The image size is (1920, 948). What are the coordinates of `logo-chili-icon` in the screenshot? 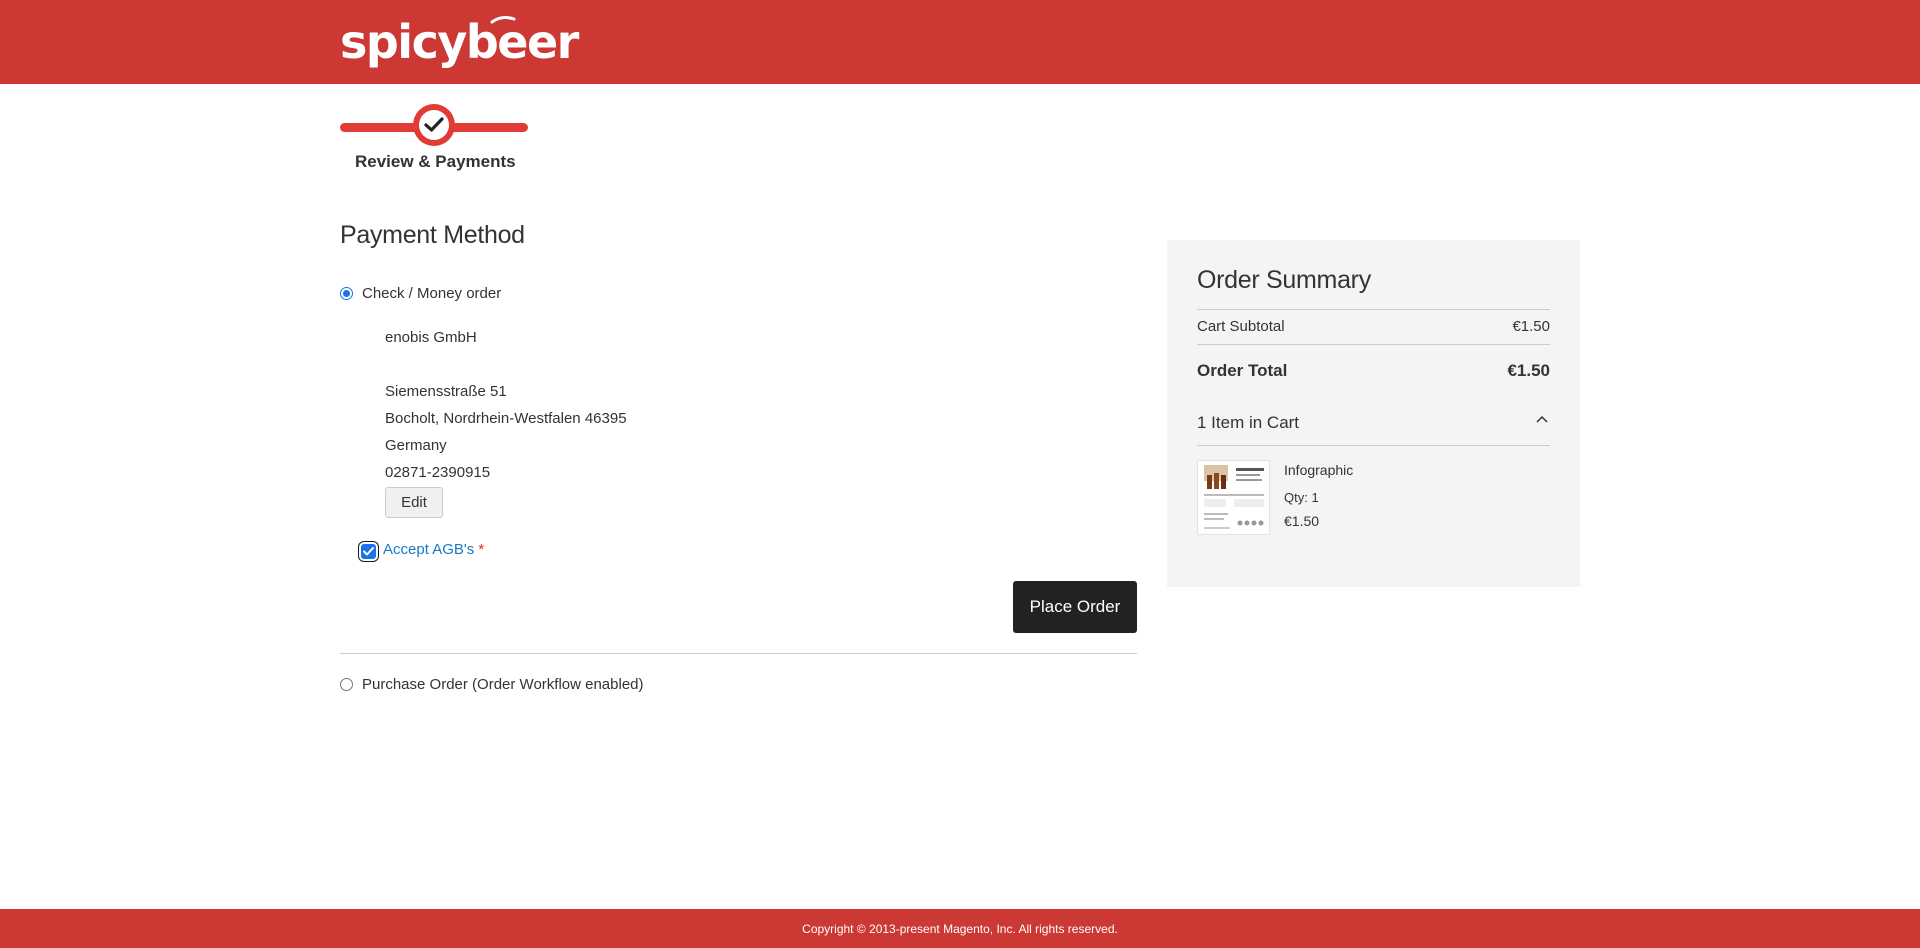 It's located at (503, 20).